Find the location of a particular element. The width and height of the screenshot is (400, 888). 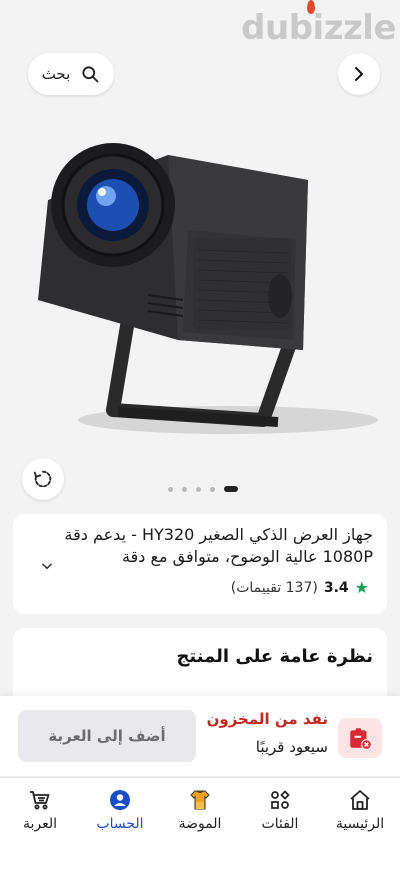

chevron-down-icon is located at coordinates (47, 566).